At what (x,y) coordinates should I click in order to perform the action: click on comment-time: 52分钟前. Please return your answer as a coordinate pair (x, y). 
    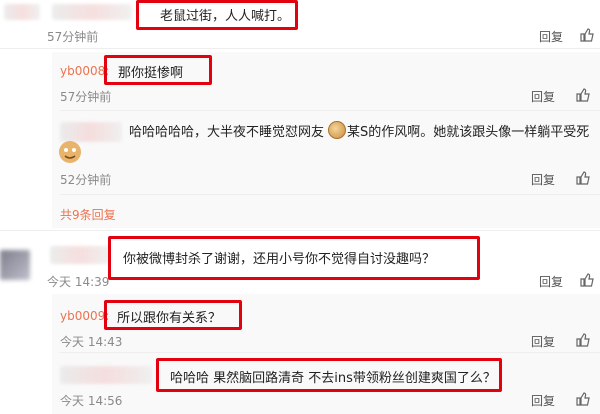
    Looking at the image, I should click on (86, 180).